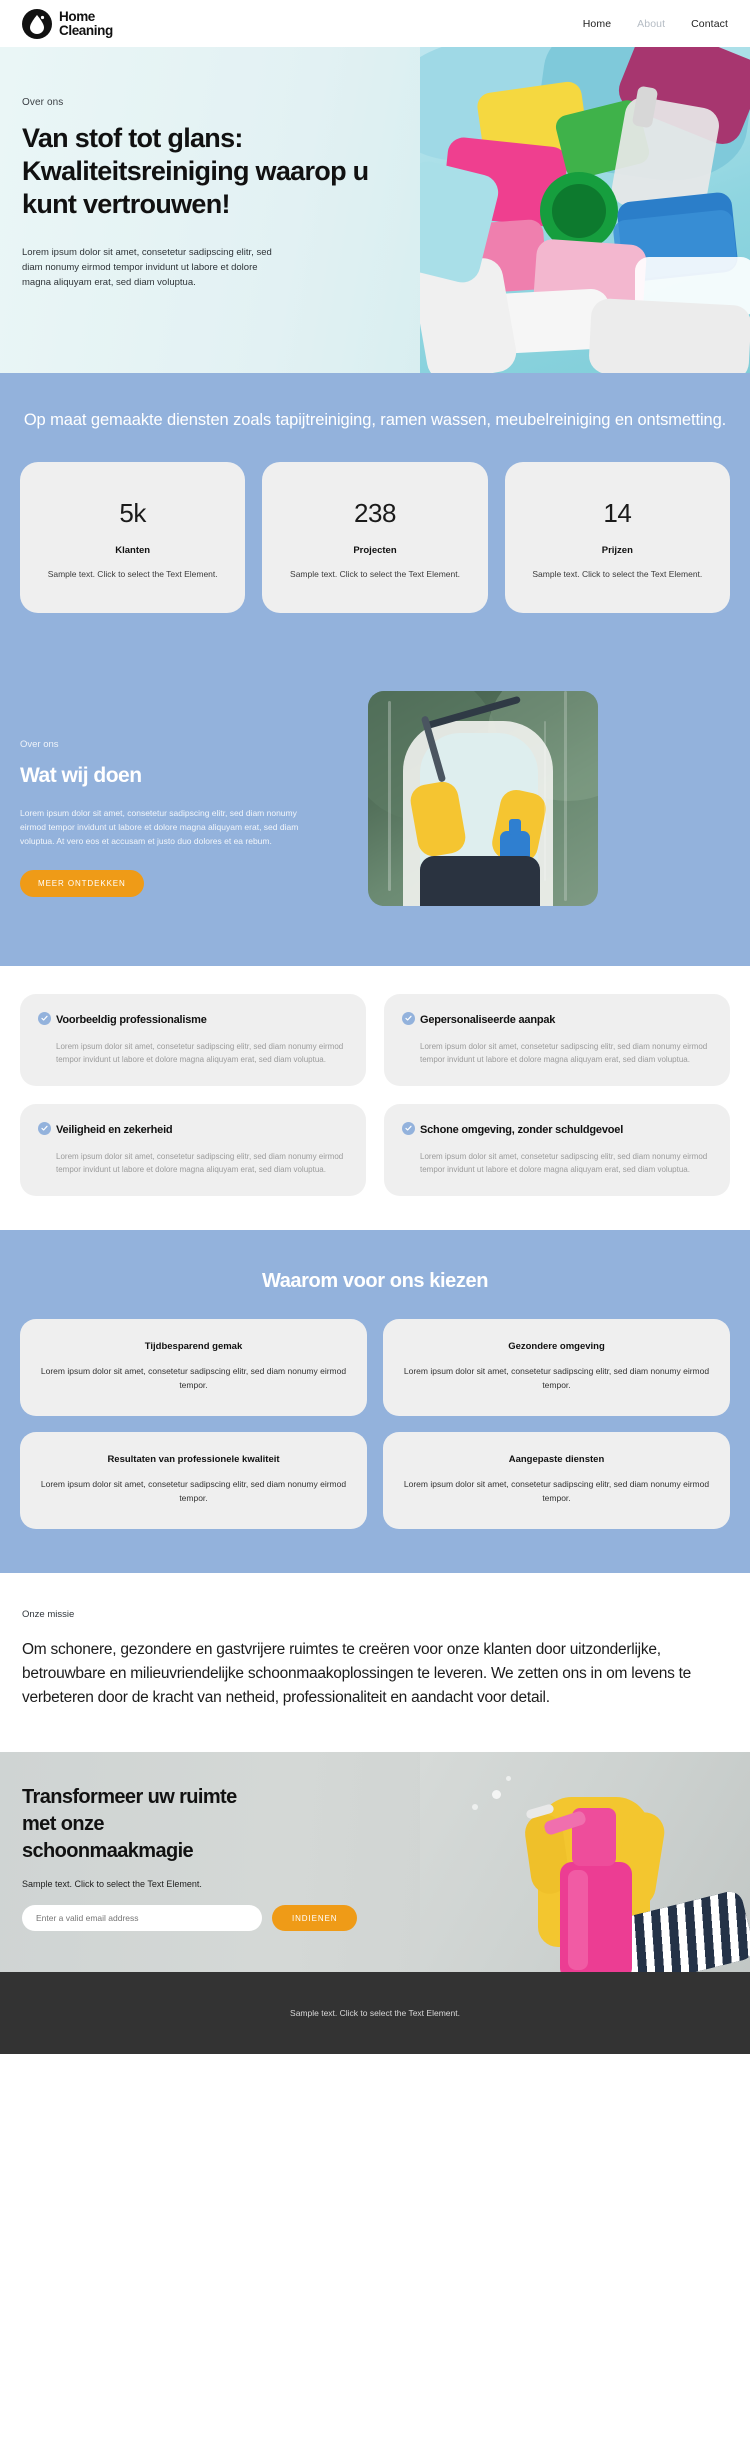 The width and height of the screenshot is (750, 2440). Describe the element at coordinates (114, 1130) in the screenshot. I see `feature-title: Veiligheid en zekerheid` at that location.